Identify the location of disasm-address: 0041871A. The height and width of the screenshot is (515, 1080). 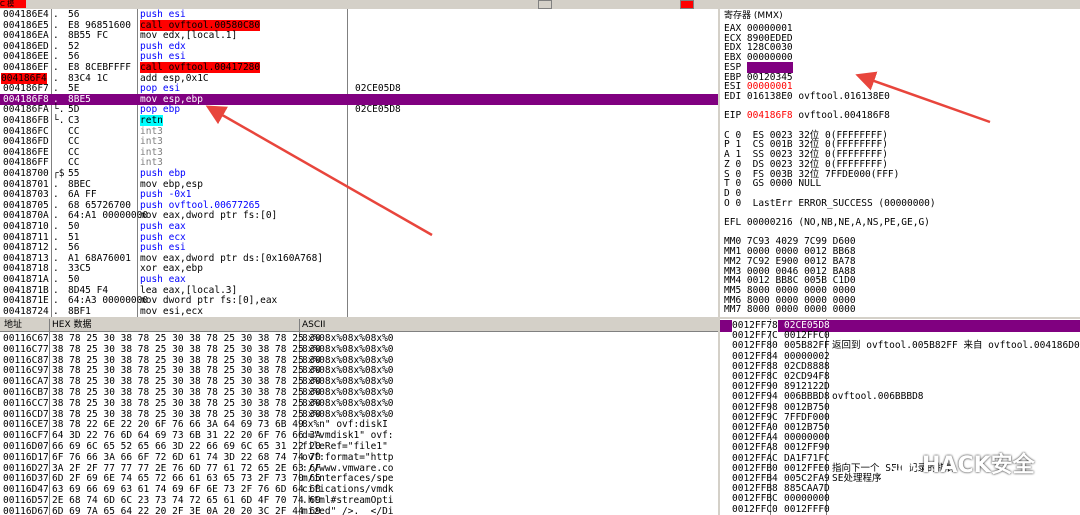
(26, 279).